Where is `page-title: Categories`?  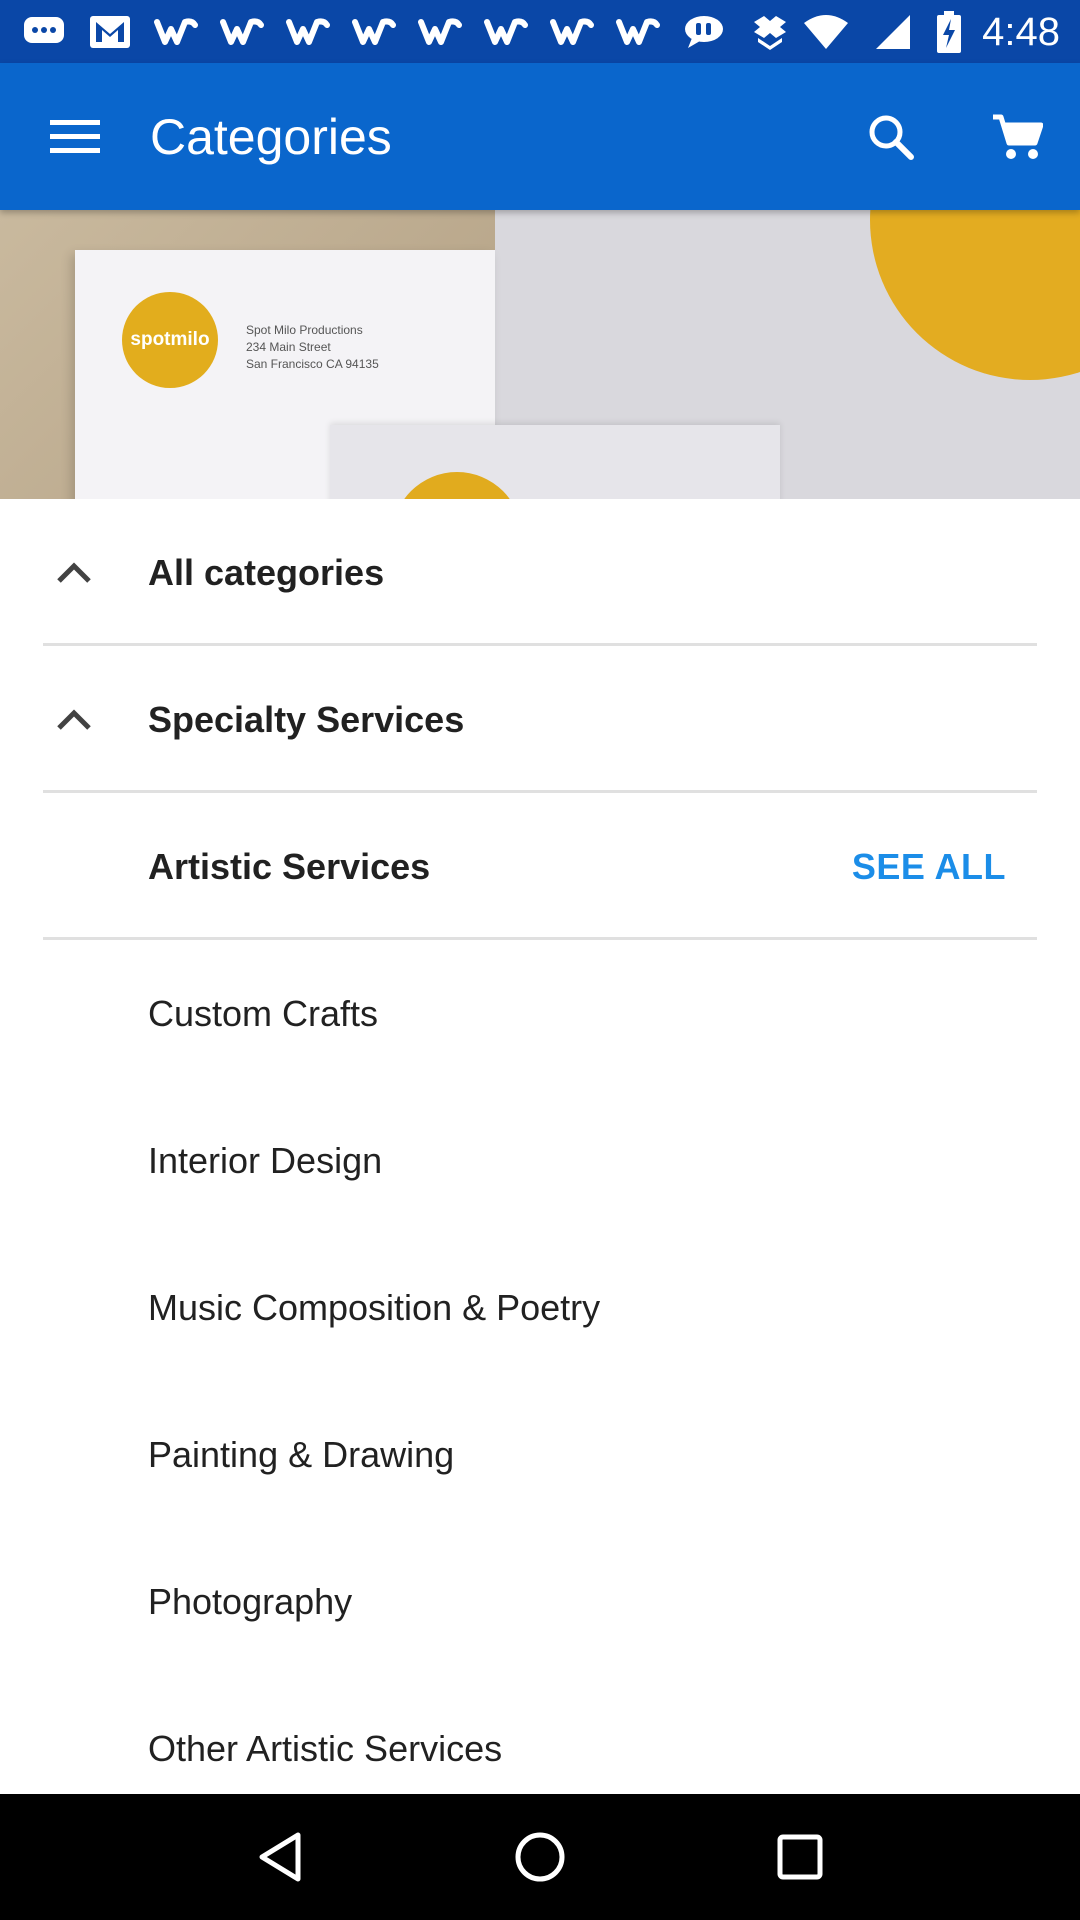 page-title: Categories is located at coordinates (271, 136).